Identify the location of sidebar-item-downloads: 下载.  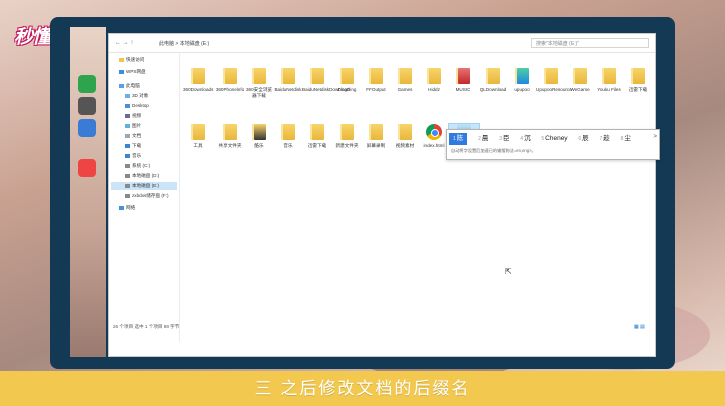
(133, 146).